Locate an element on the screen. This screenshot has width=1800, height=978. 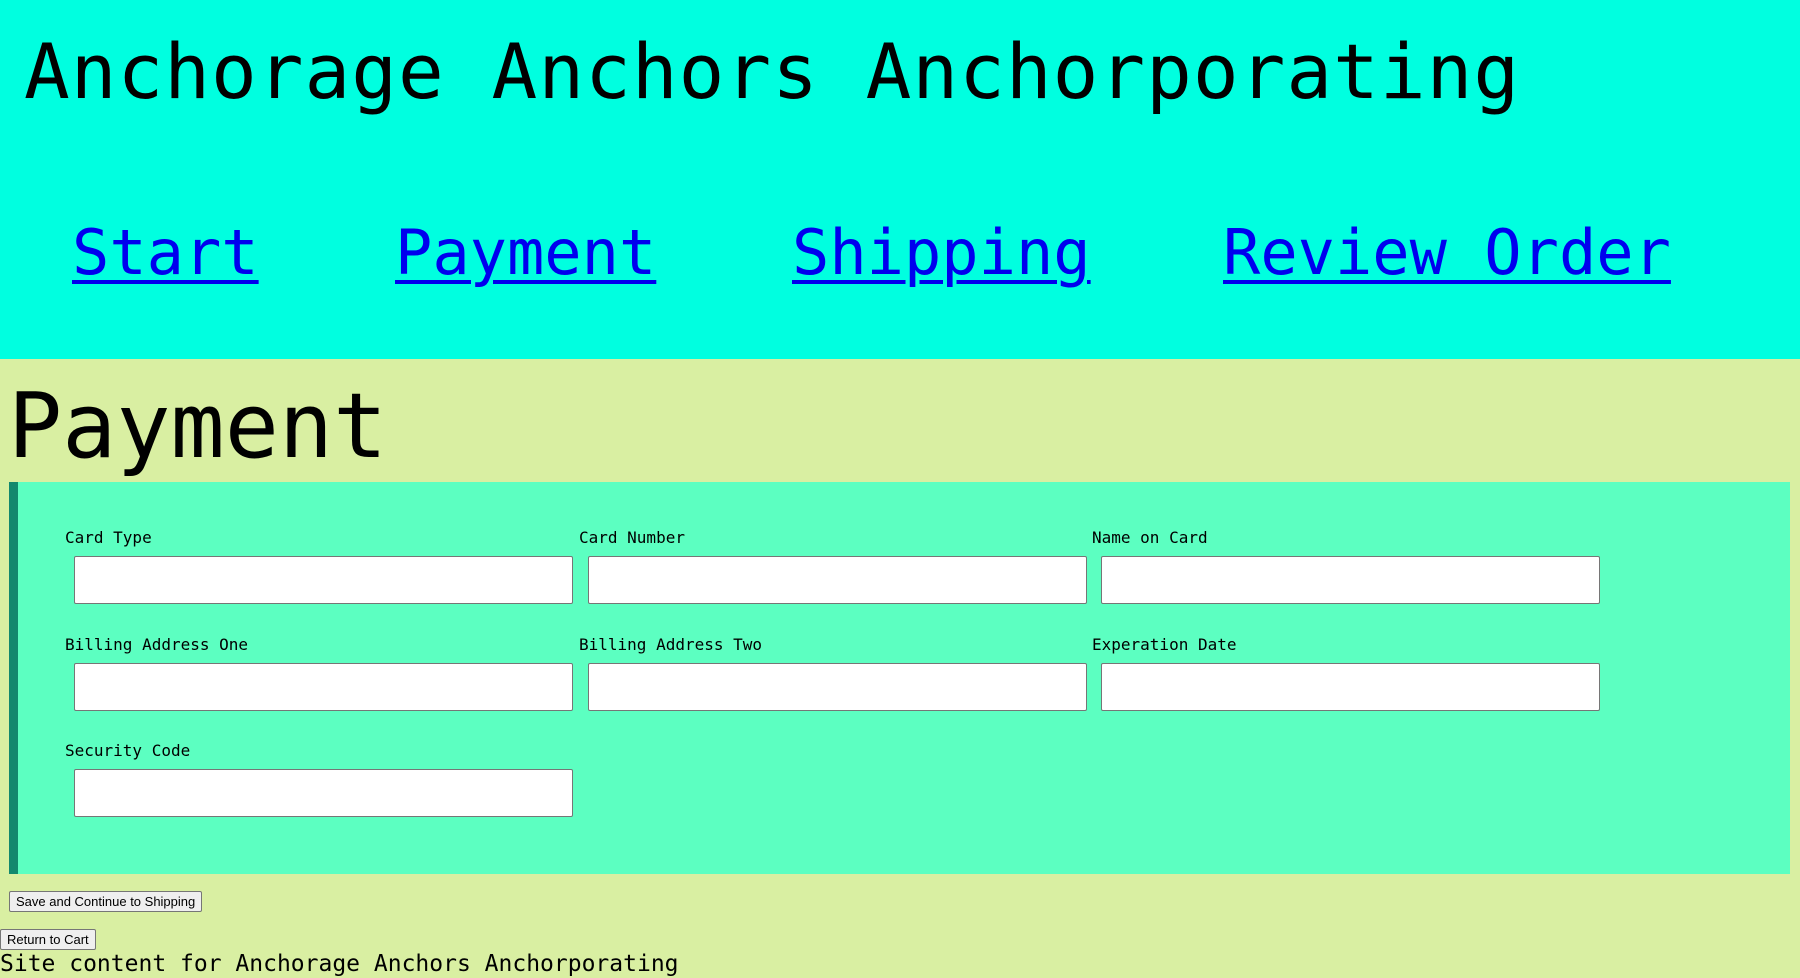
nav-link-shipping: Shipping is located at coordinates (941, 253).